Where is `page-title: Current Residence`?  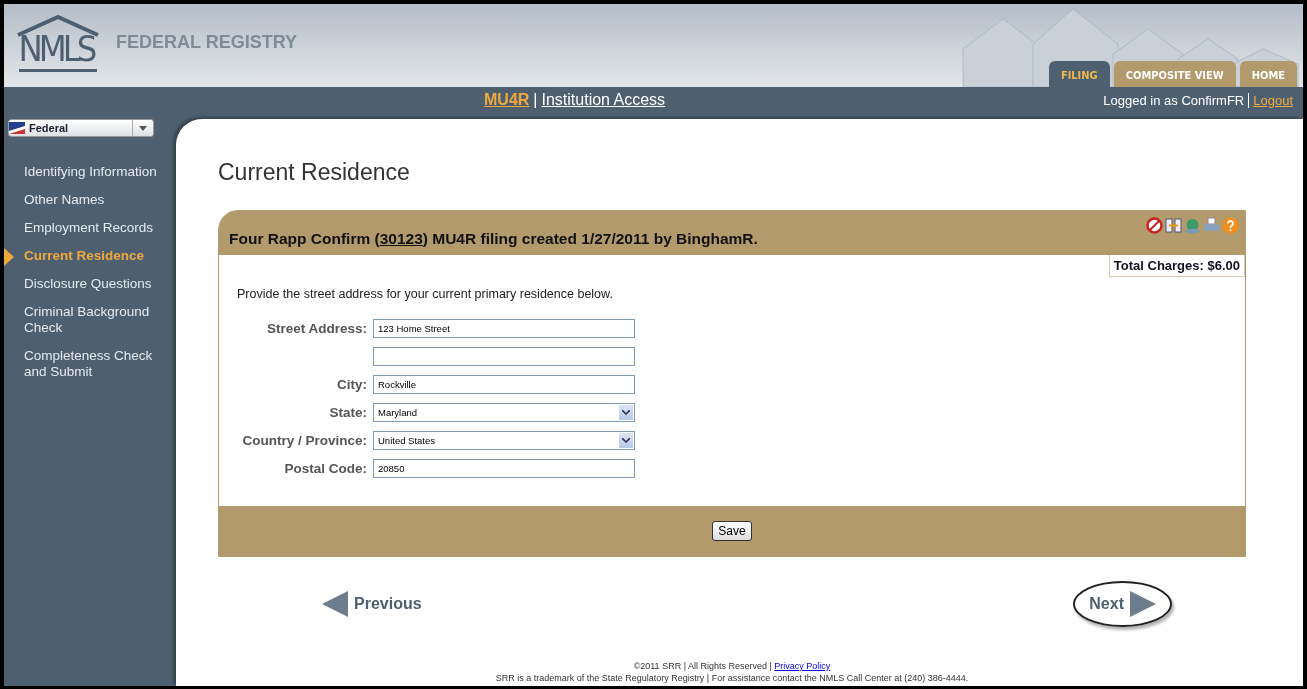
page-title: Current Residence is located at coordinates (314, 172).